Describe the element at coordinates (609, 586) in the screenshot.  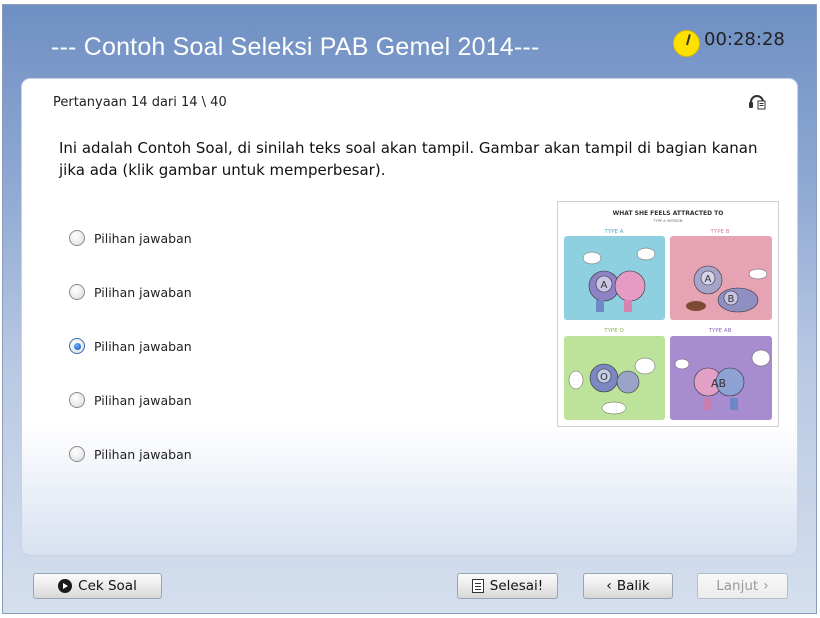
I see `chevron-left-icon: ‹` at that location.